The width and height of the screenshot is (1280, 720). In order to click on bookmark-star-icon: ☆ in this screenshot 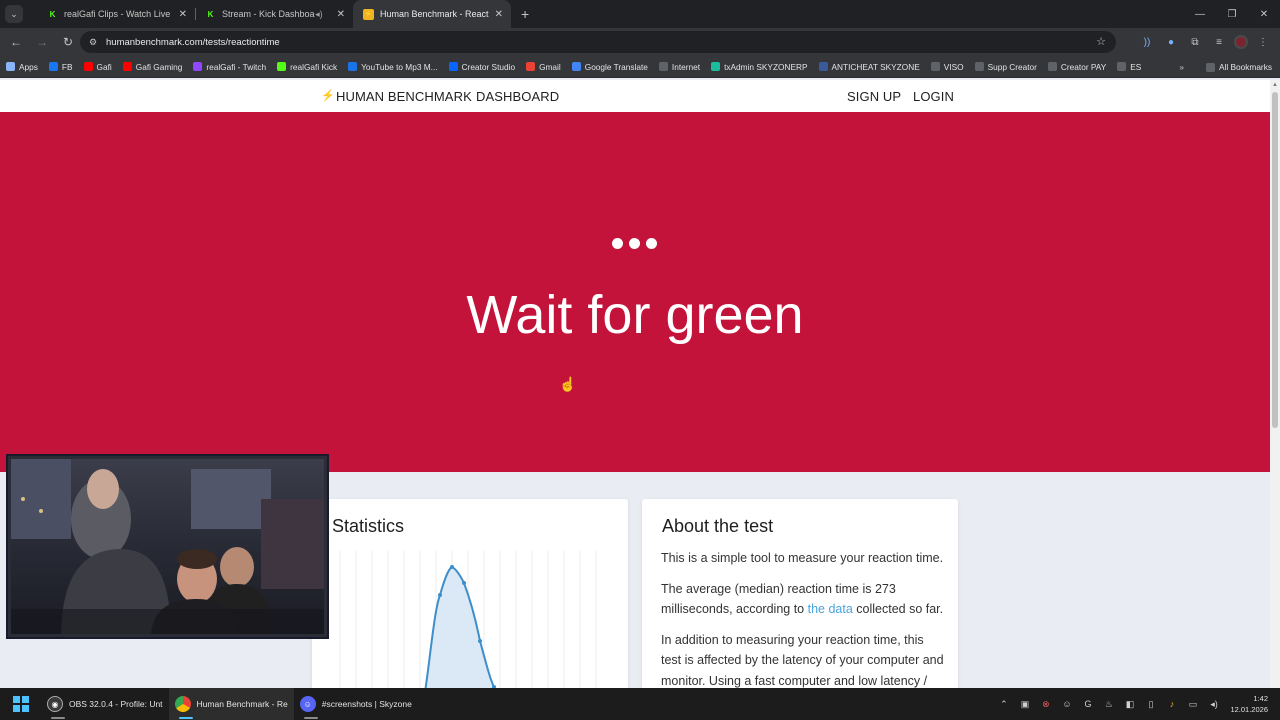, I will do `click(1101, 41)`.